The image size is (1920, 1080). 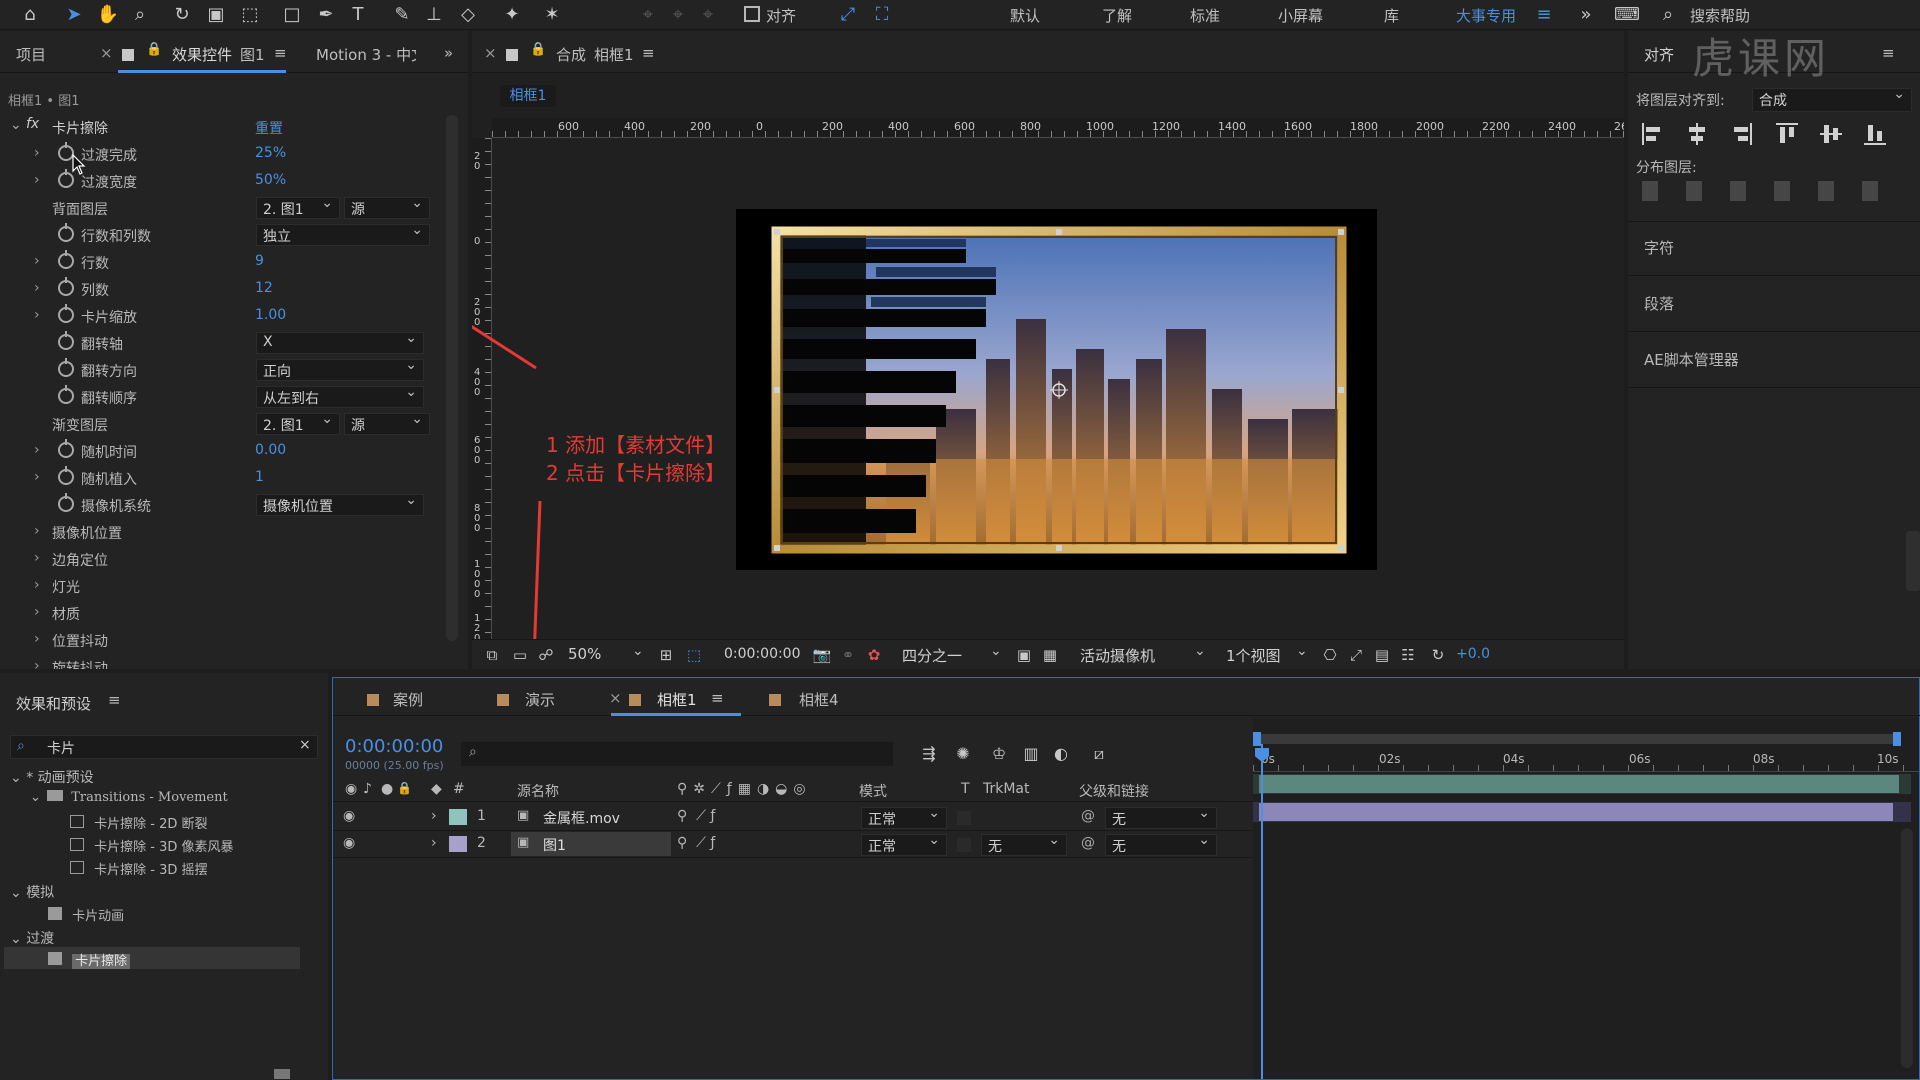 What do you see at coordinates (216, 15) in the screenshot?
I see `camera-tool-icon: ▣` at bounding box center [216, 15].